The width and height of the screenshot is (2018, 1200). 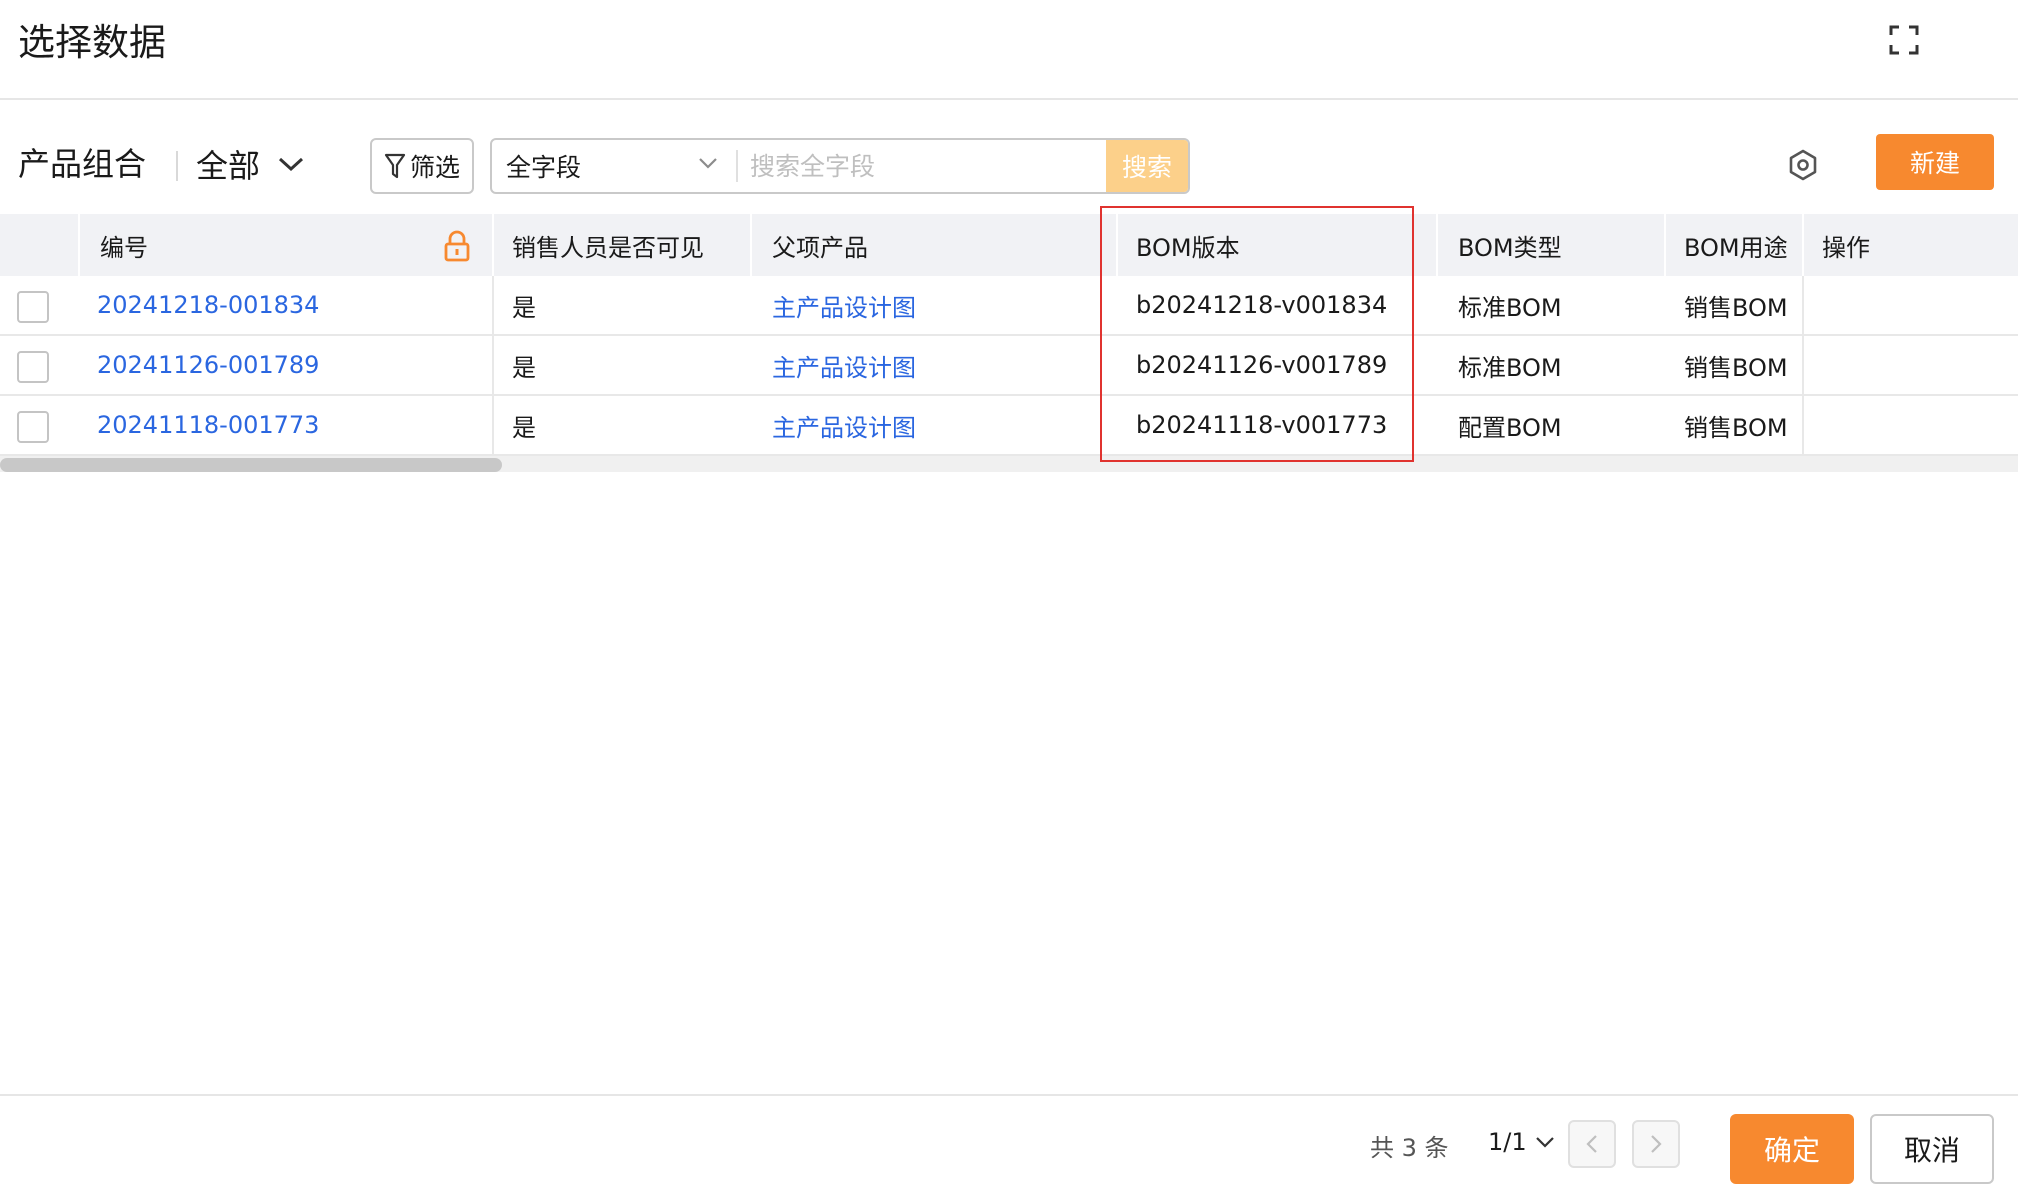 I want to click on horizontal-scrollbar-thumb, so click(x=251, y=465).